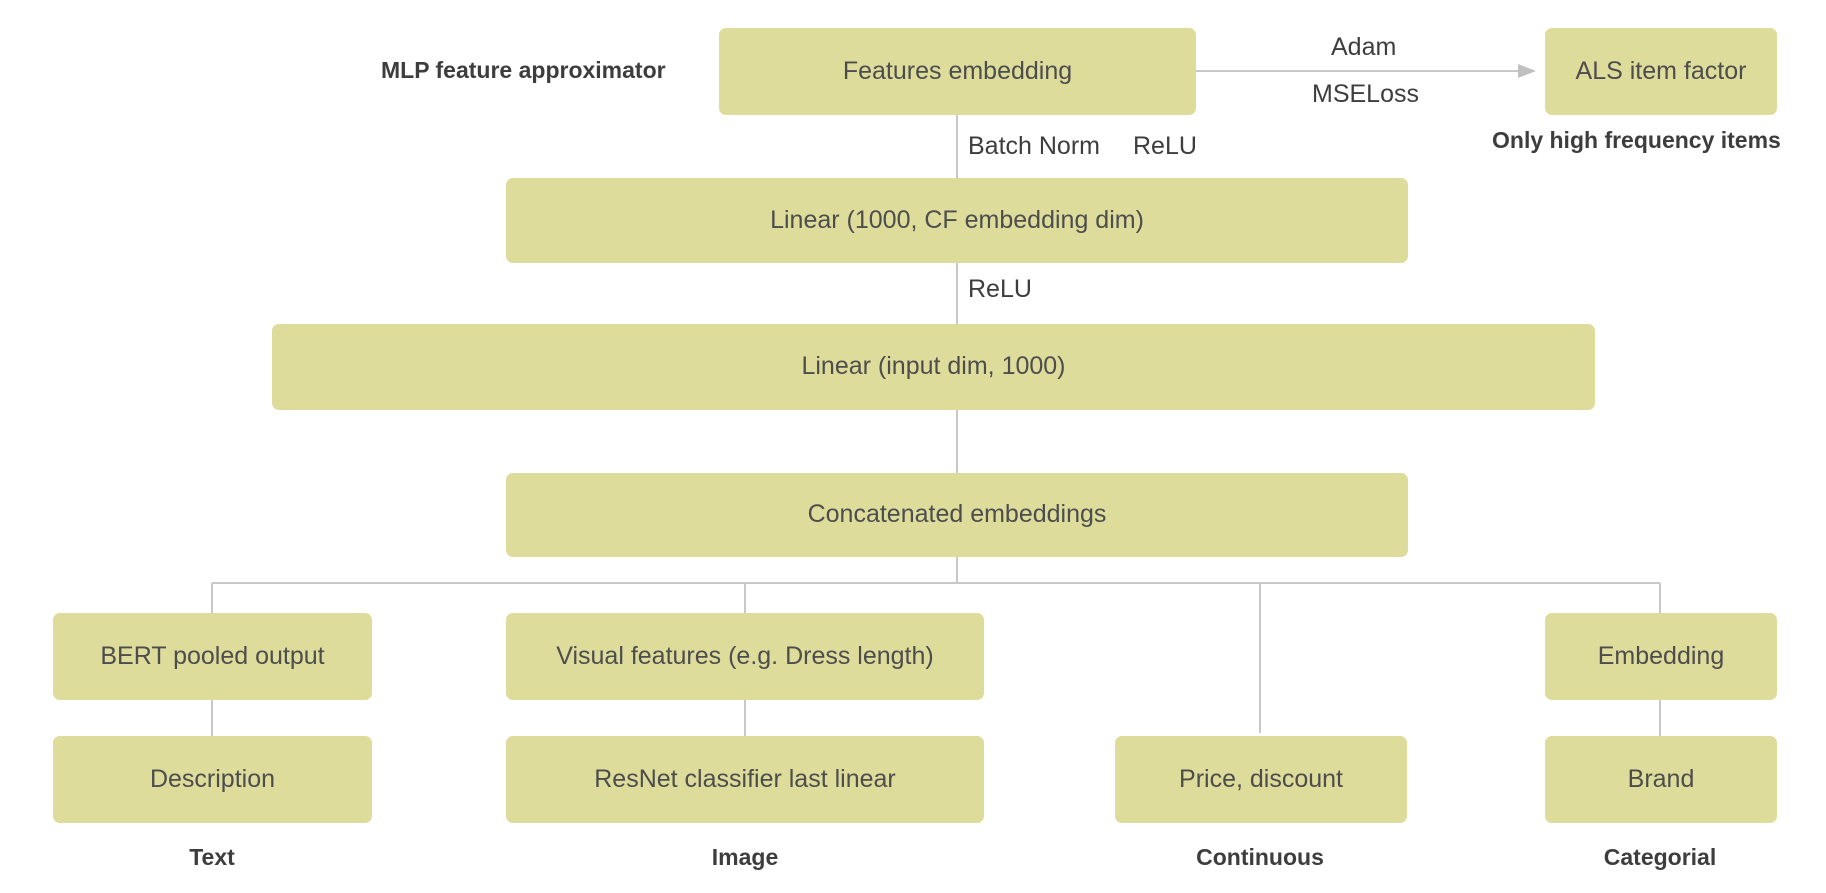 The width and height of the screenshot is (1826, 893). Describe the element at coordinates (1661, 71) in the screenshot. I see `node-als-item-factor: ALS item factor` at that location.